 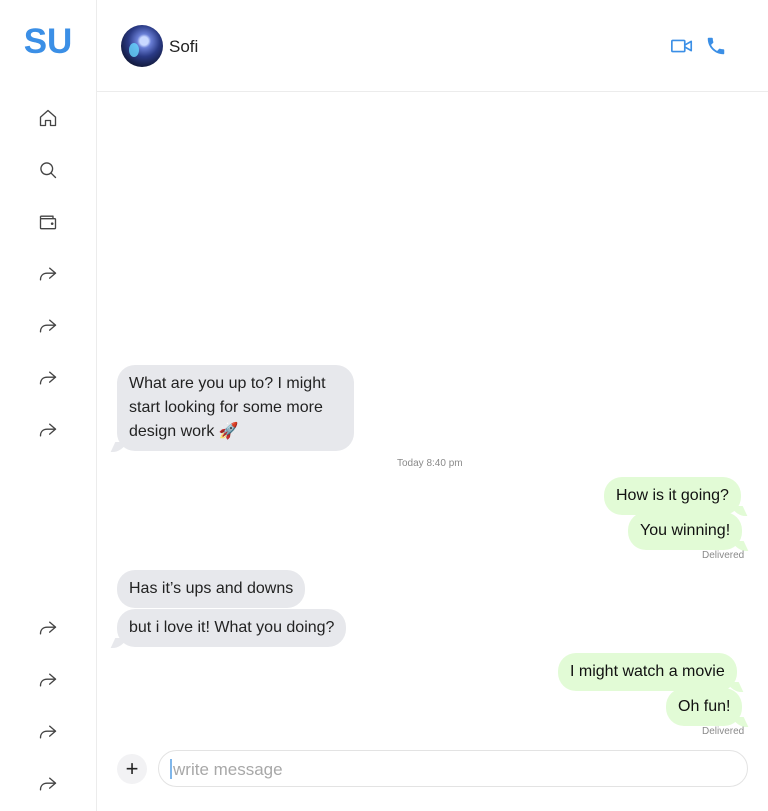 What do you see at coordinates (232, 628) in the screenshot?
I see `message-incoming: but i love it! What you doing?` at bounding box center [232, 628].